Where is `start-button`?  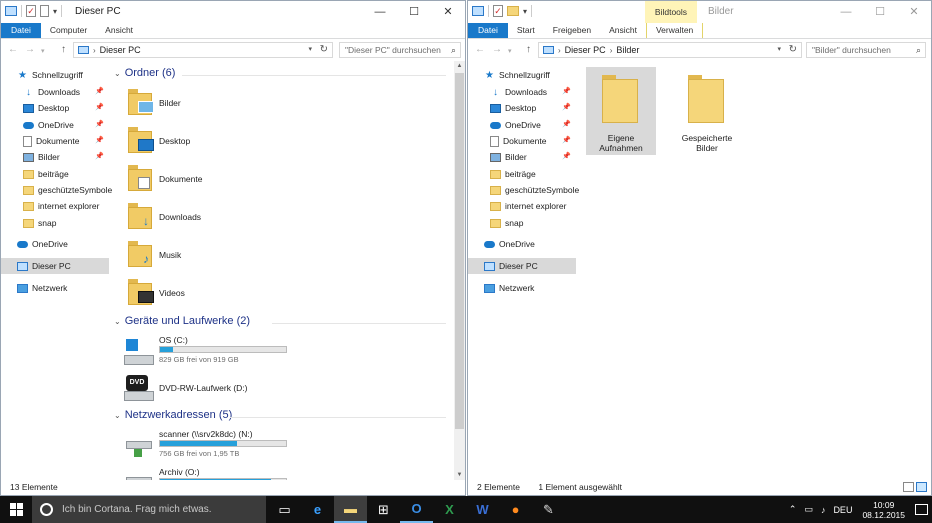 start-button is located at coordinates (16, 509).